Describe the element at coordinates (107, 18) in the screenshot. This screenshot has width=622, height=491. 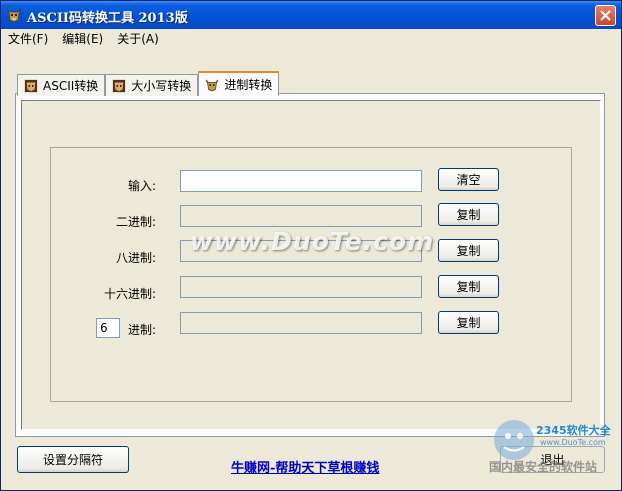
I see `window-title: ASCII码转换工具 2013版` at that location.